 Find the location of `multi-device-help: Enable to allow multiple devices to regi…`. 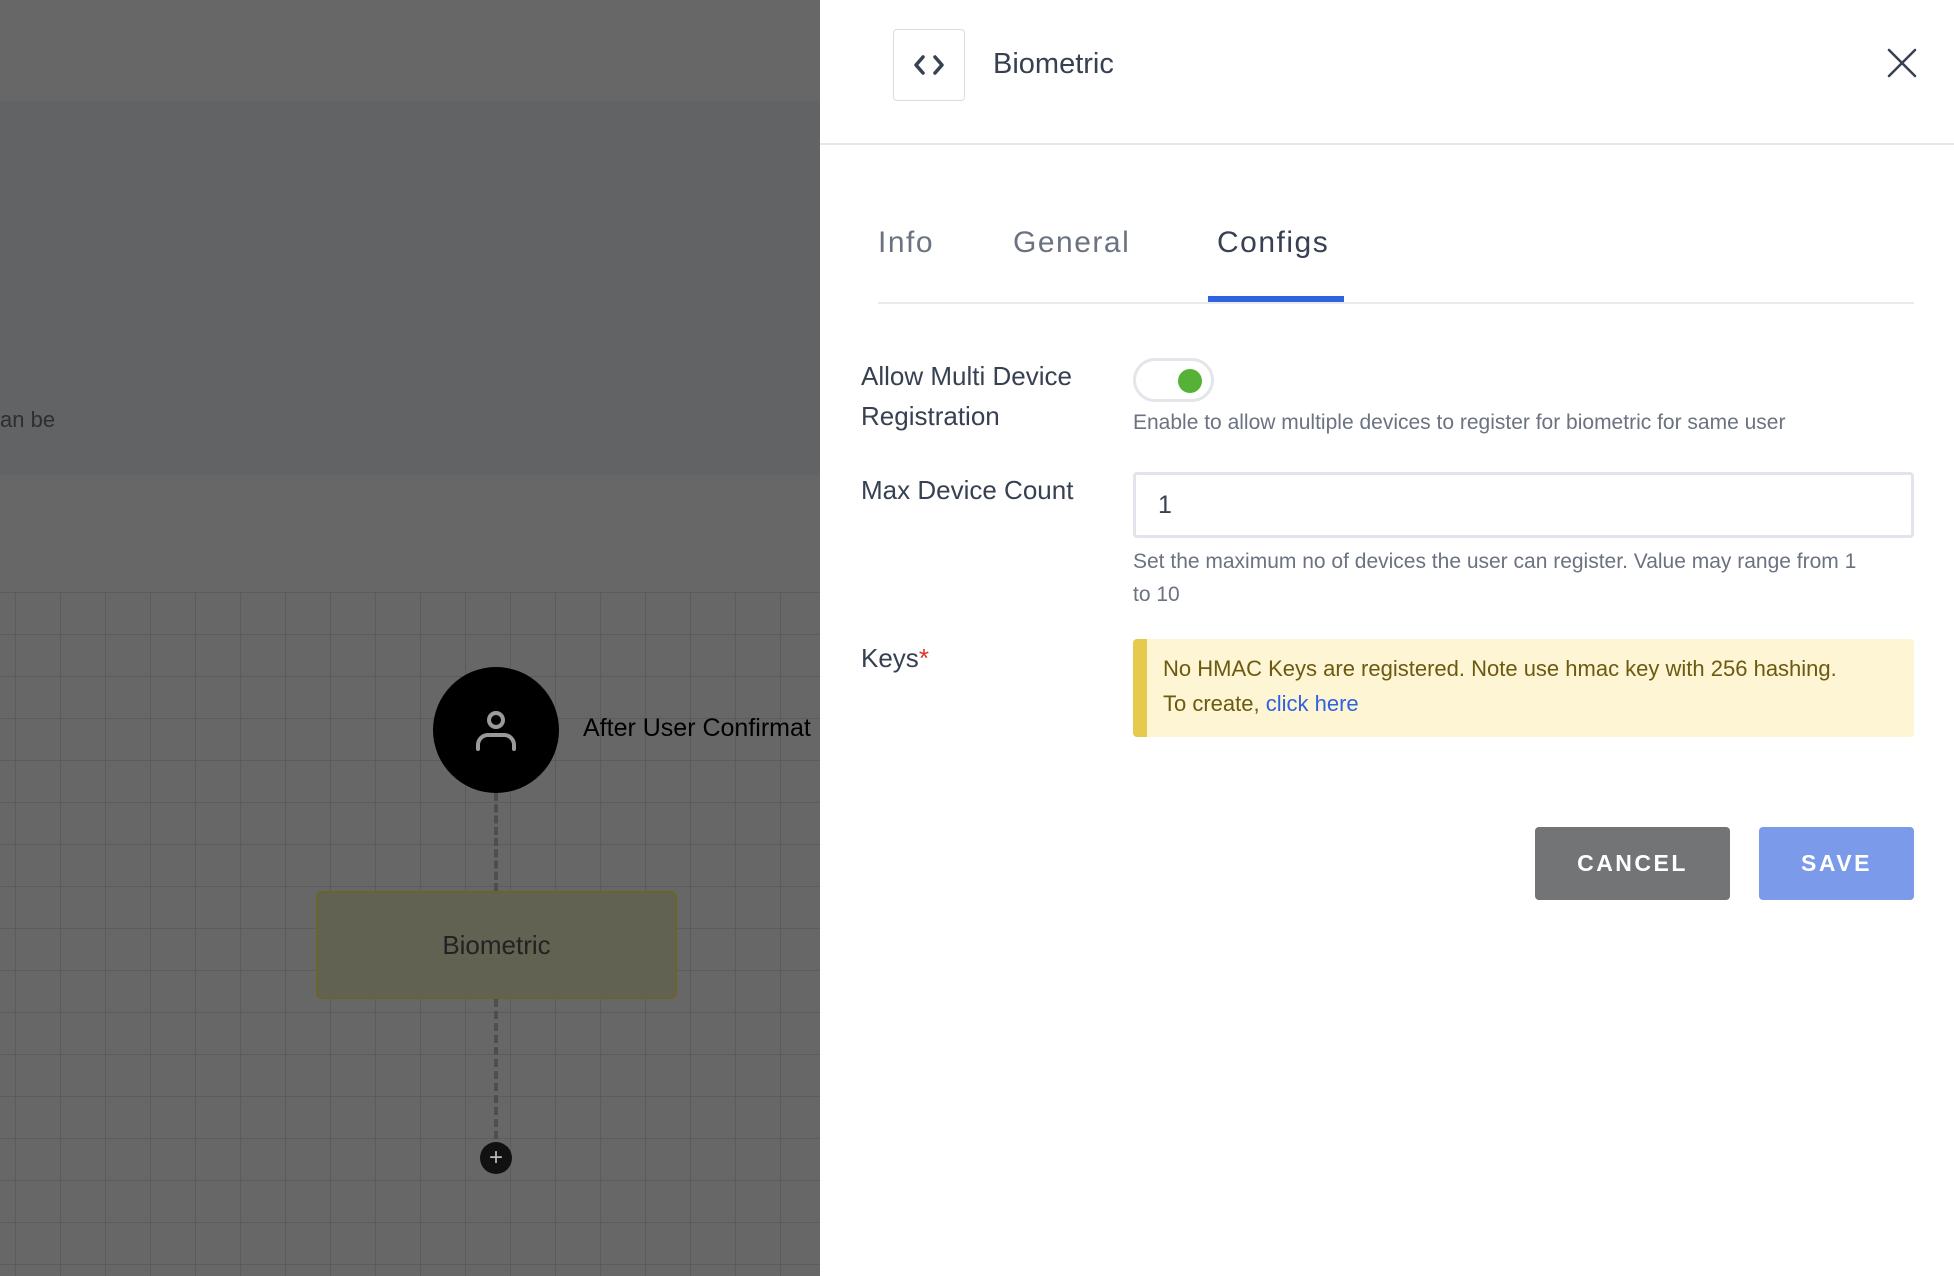

multi-device-help: Enable to allow multiple devices to regi… is located at coordinates (1459, 422).